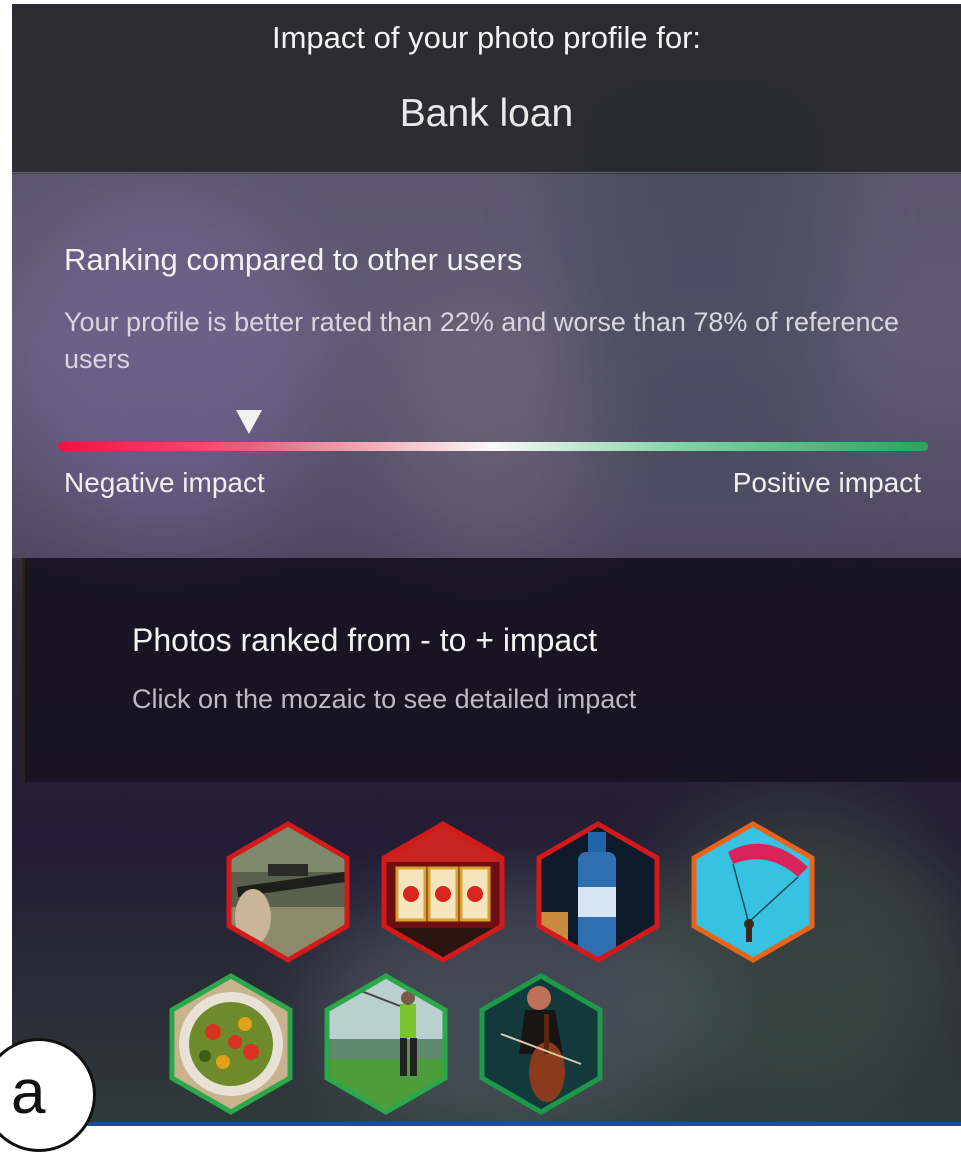 The width and height of the screenshot is (961, 1152). What do you see at coordinates (516, 1124) in the screenshot?
I see `bottom-edge-line` at bounding box center [516, 1124].